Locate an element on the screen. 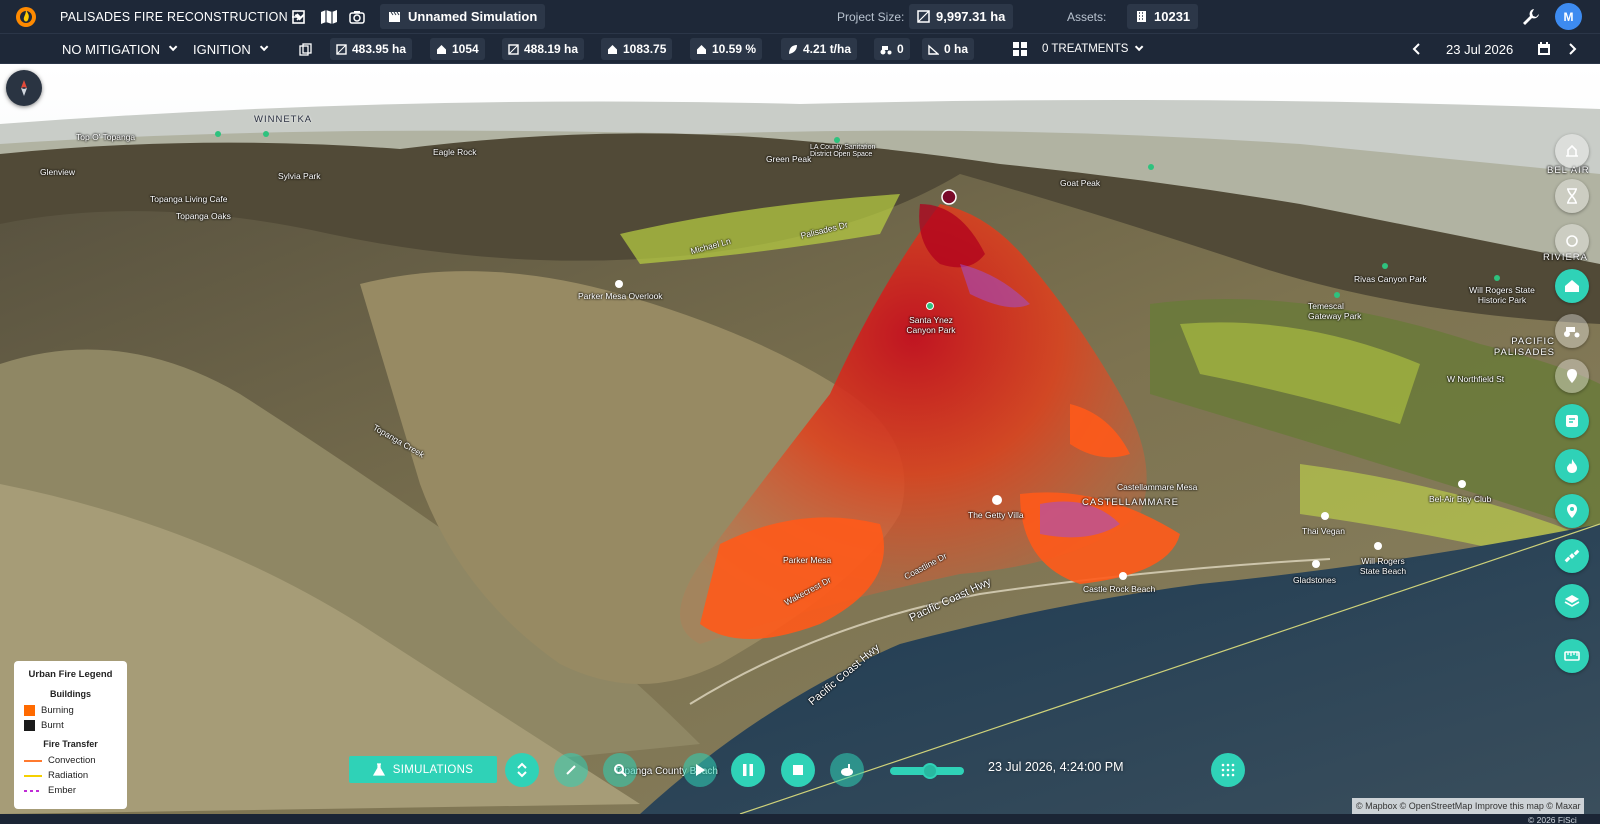 The image size is (1600, 824). simulation-name-field: Unnamed Simulation is located at coordinates (463, 16).